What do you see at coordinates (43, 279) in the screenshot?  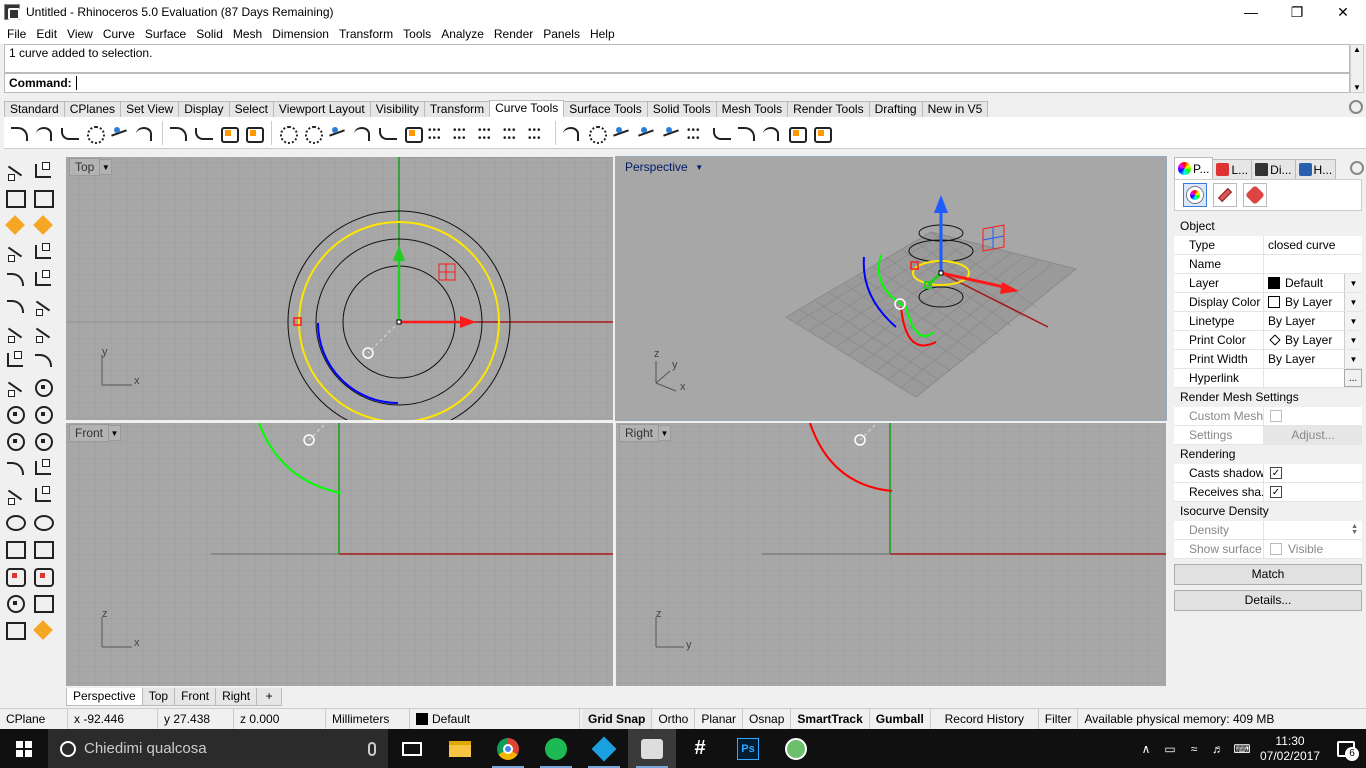 I see `control-point-curve-icon` at bounding box center [43, 279].